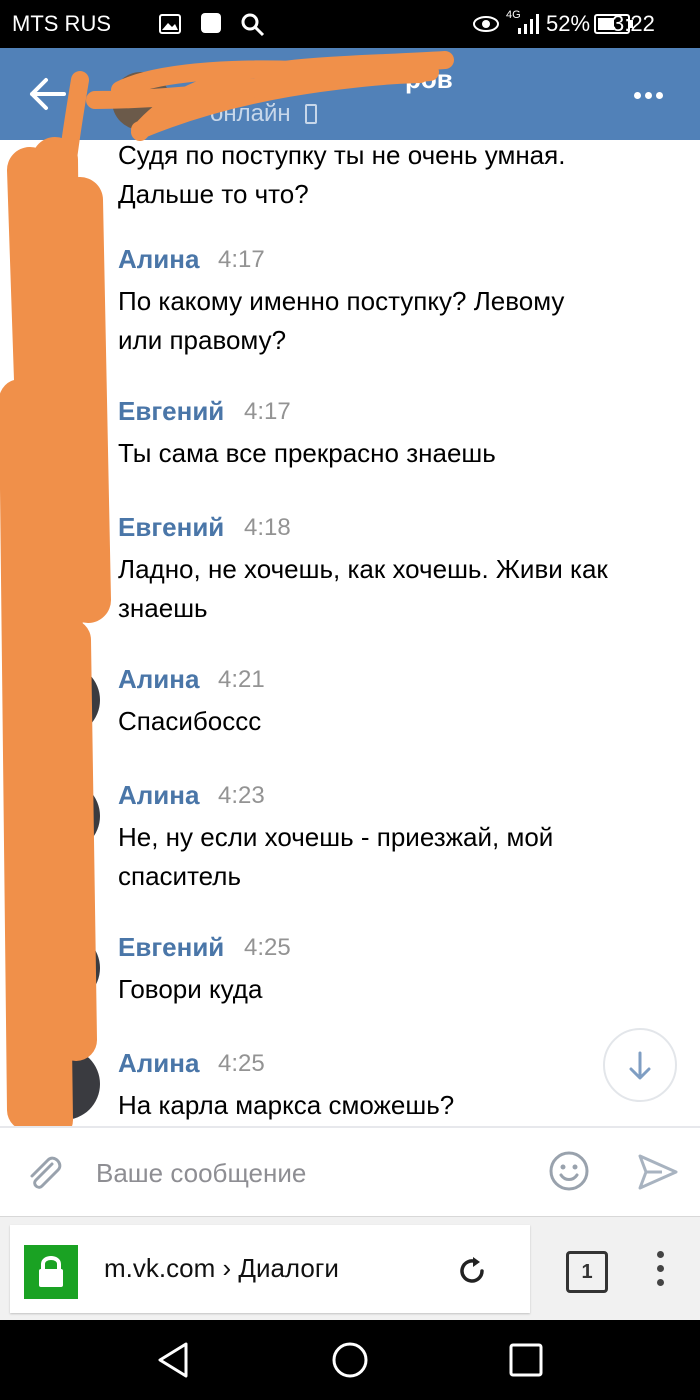 This screenshot has width=700, height=1400. I want to click on battery-percent: 52%, so click(568, 23).